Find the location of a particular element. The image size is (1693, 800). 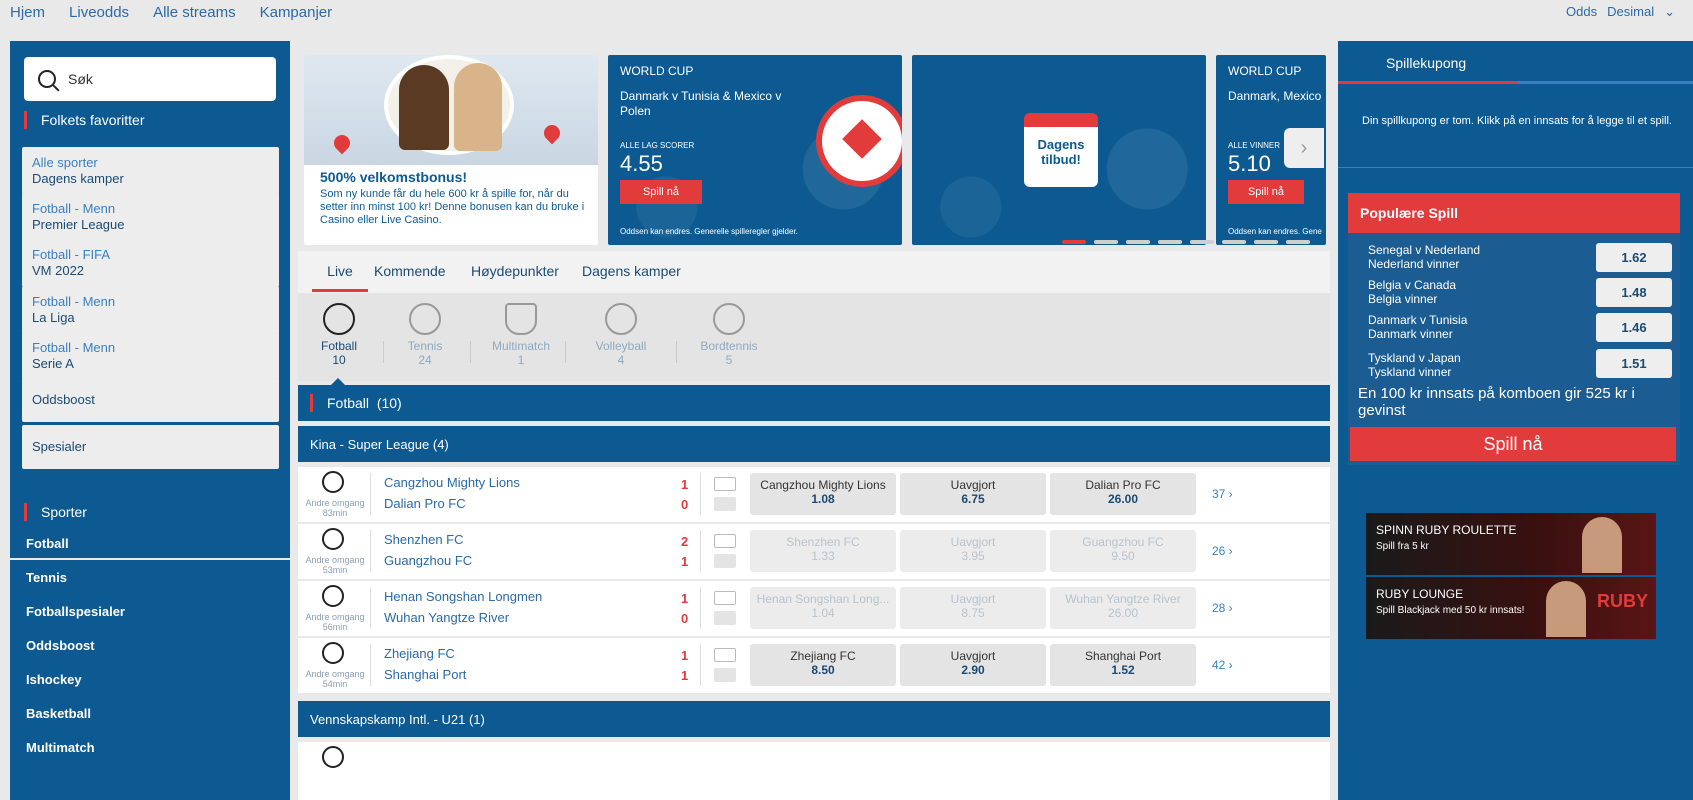

popular-bet-odds-button: 1.48 is located at coordinates (1634, 292).